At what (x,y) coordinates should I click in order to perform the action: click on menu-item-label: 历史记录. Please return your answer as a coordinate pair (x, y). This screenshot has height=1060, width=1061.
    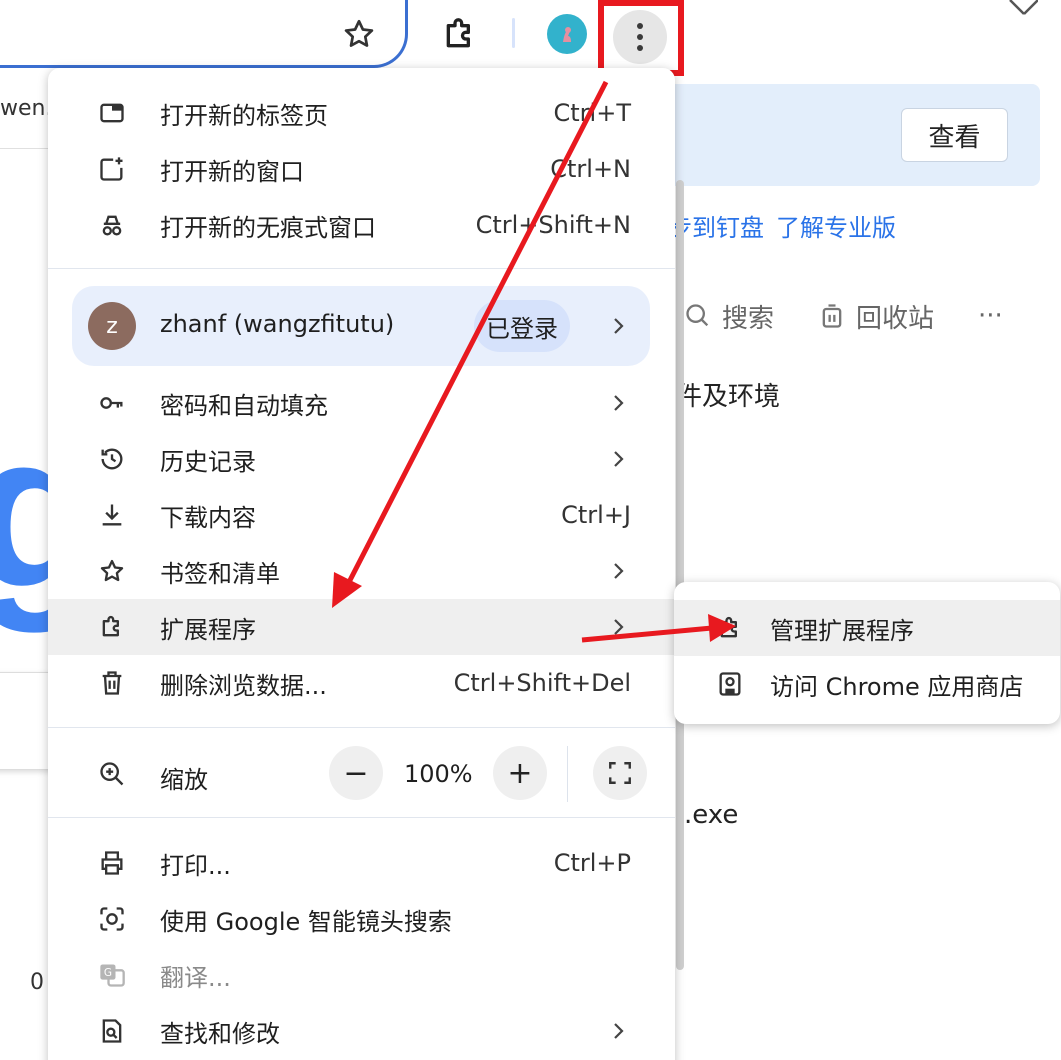
    Looking at the image, I should click on (208, 461).